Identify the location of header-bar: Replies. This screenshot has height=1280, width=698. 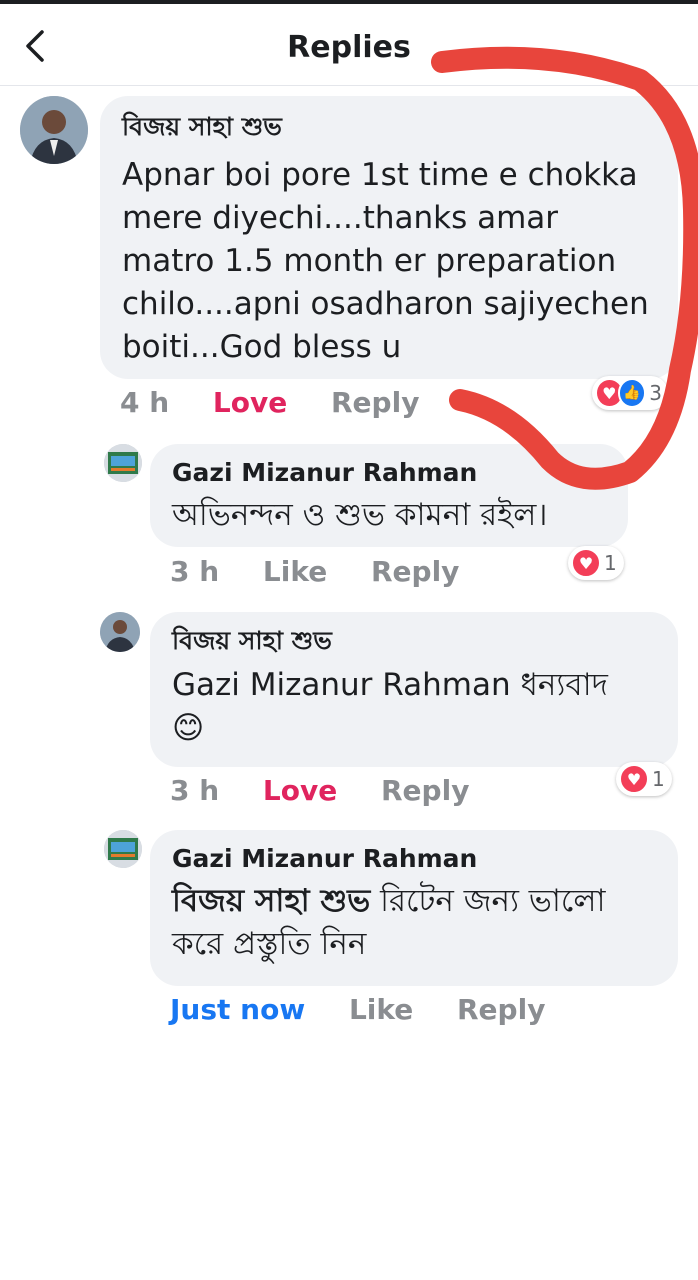
(349, 43).